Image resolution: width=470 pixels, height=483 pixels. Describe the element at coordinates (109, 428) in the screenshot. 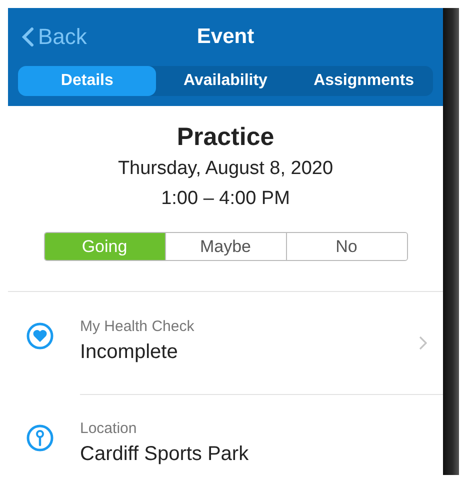

I see `detail-label: Location` at that location.